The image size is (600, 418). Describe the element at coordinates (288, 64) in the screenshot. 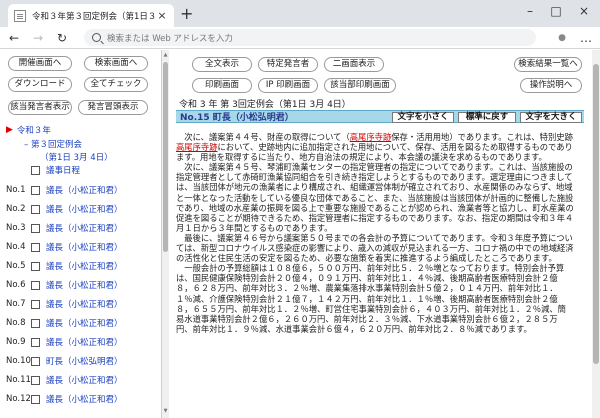

I see `specific-speaker-button: 特定発言者` at that location.